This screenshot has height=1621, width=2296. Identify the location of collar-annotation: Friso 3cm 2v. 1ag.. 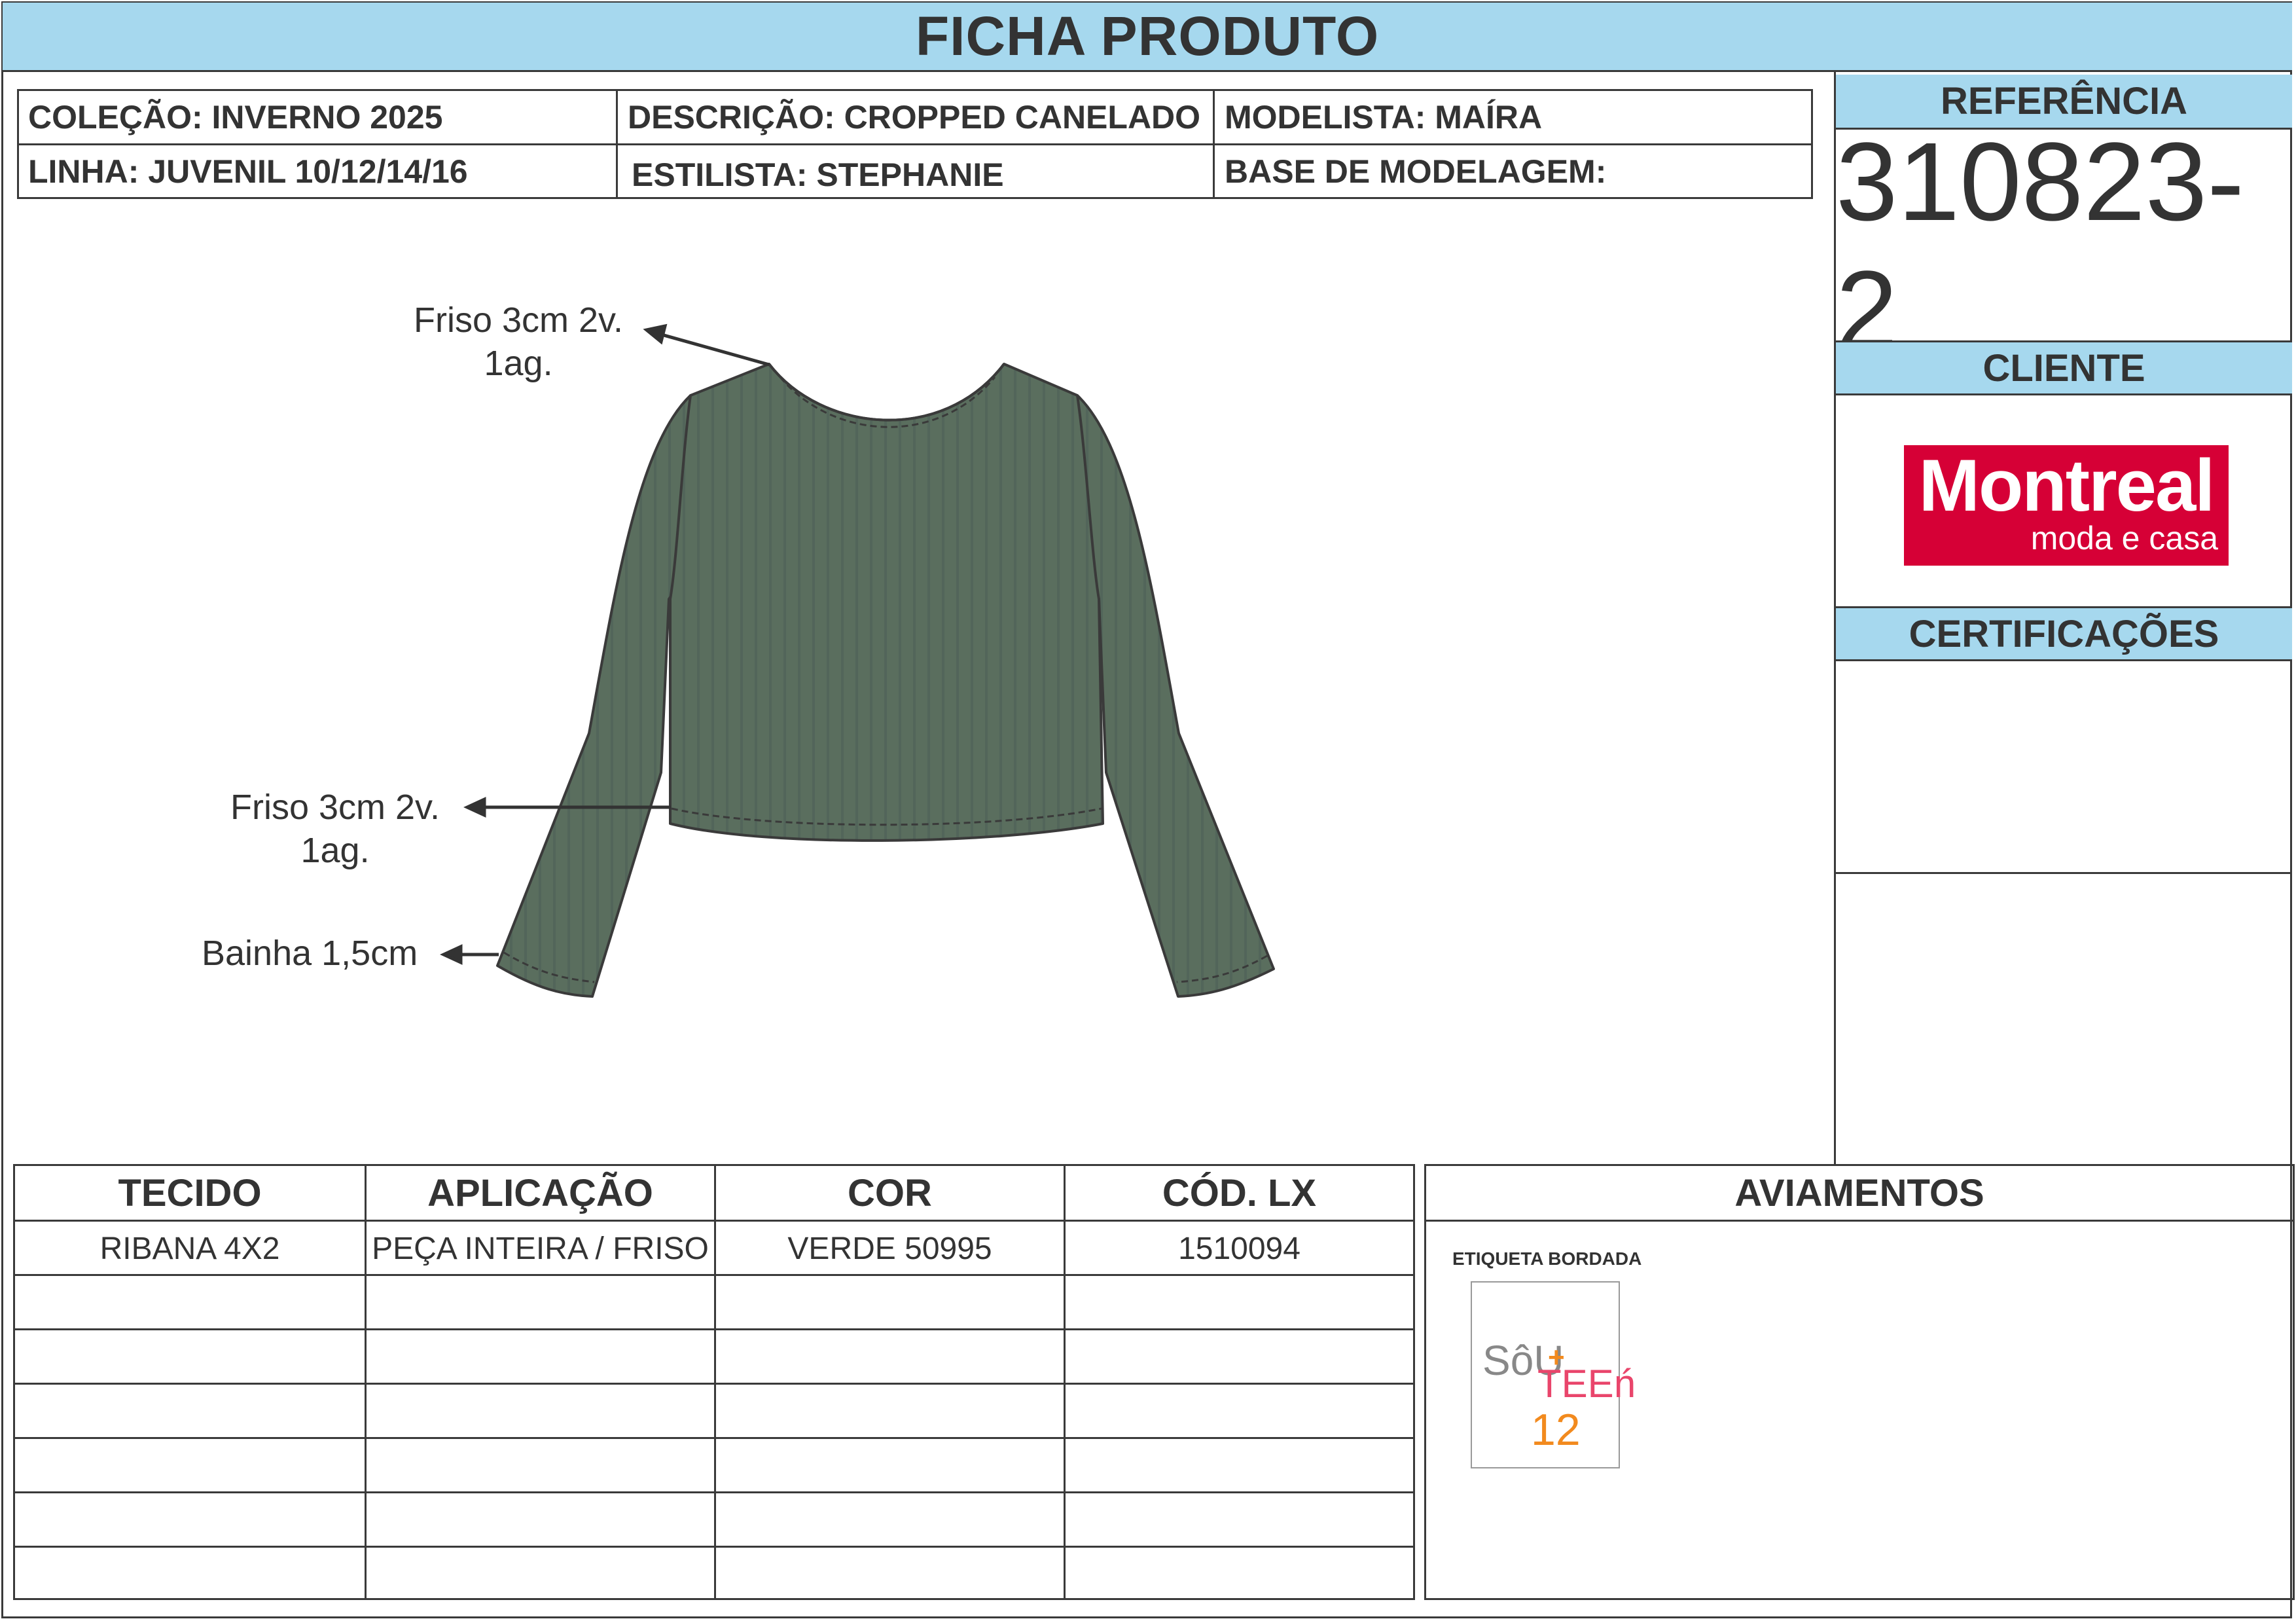
(518, 342).